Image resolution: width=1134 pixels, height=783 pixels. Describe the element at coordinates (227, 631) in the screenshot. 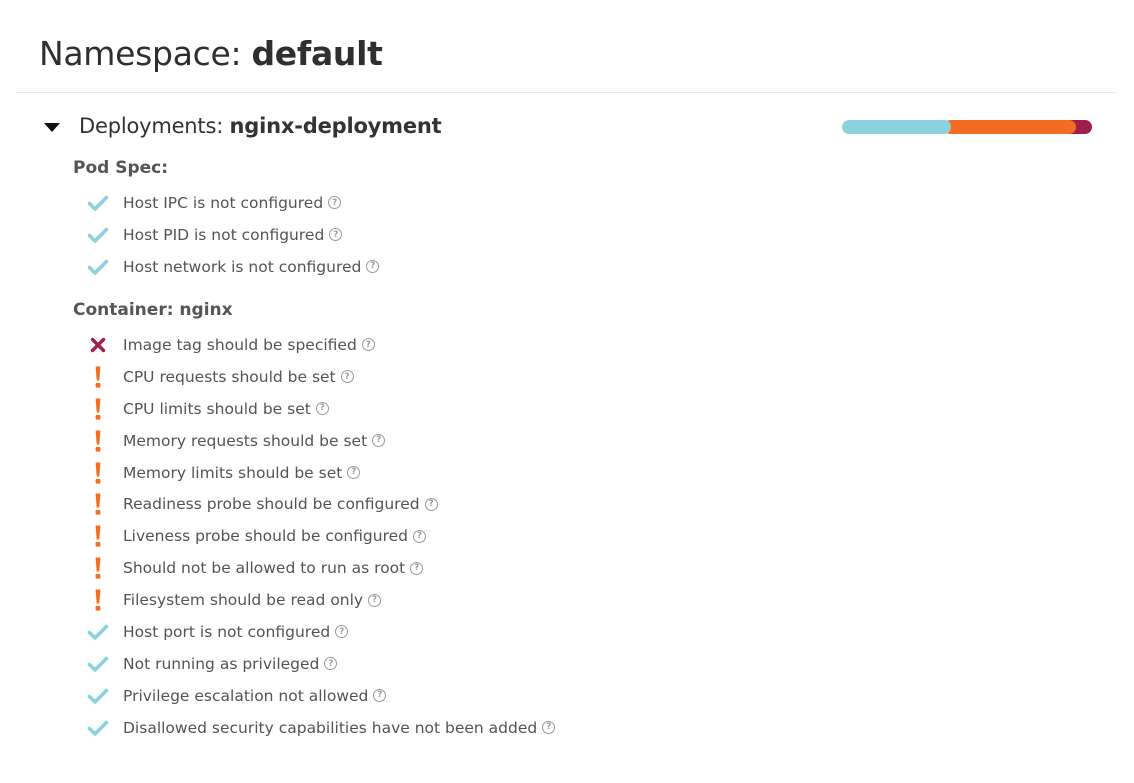

I see `check-message: Host port is not configured` at that location.